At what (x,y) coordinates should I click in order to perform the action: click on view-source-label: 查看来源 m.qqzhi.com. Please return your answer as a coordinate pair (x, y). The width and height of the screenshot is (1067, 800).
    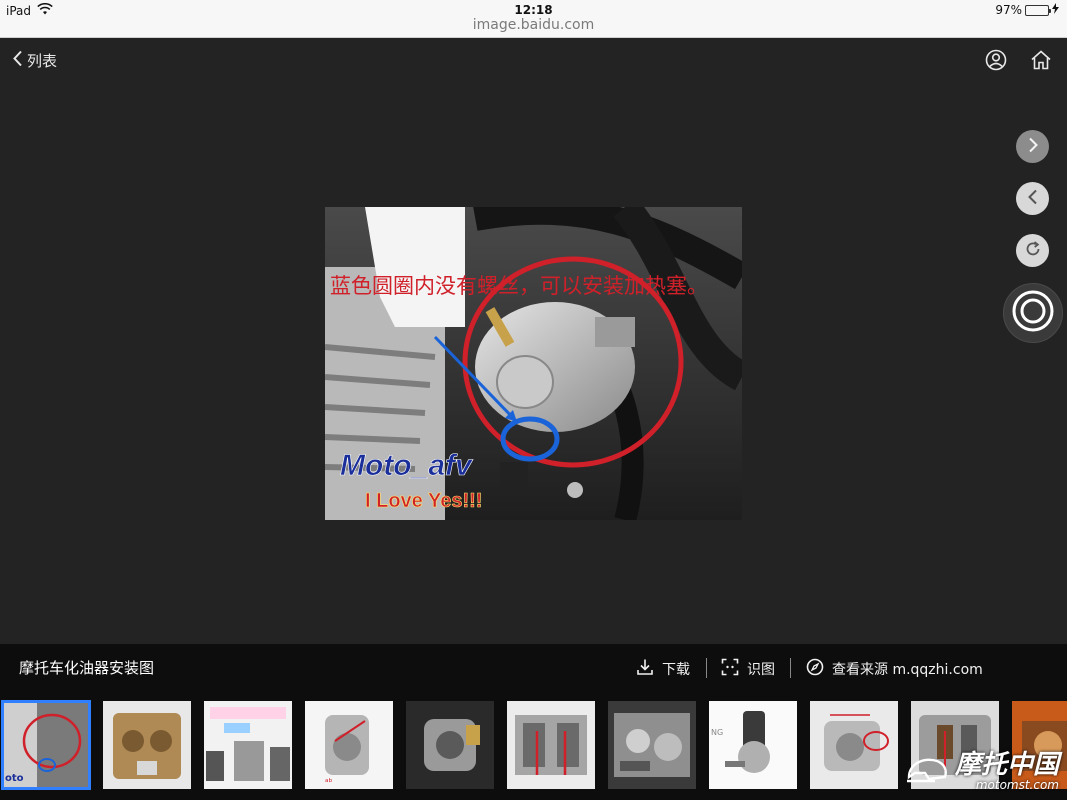
    Looking at the image, I should click on (907, 670).